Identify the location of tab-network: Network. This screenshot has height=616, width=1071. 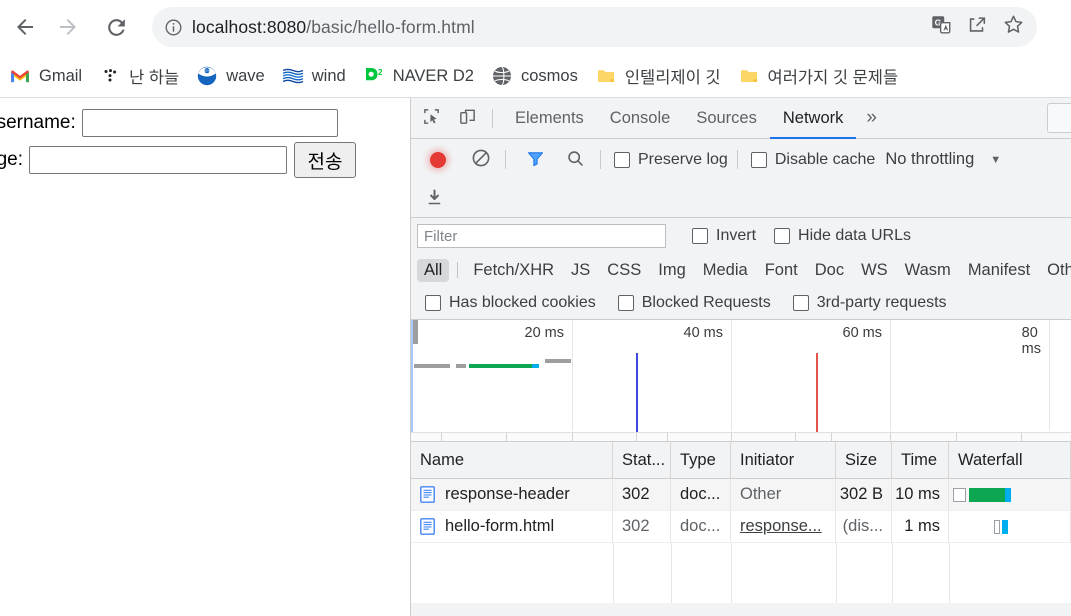
(813, 118).